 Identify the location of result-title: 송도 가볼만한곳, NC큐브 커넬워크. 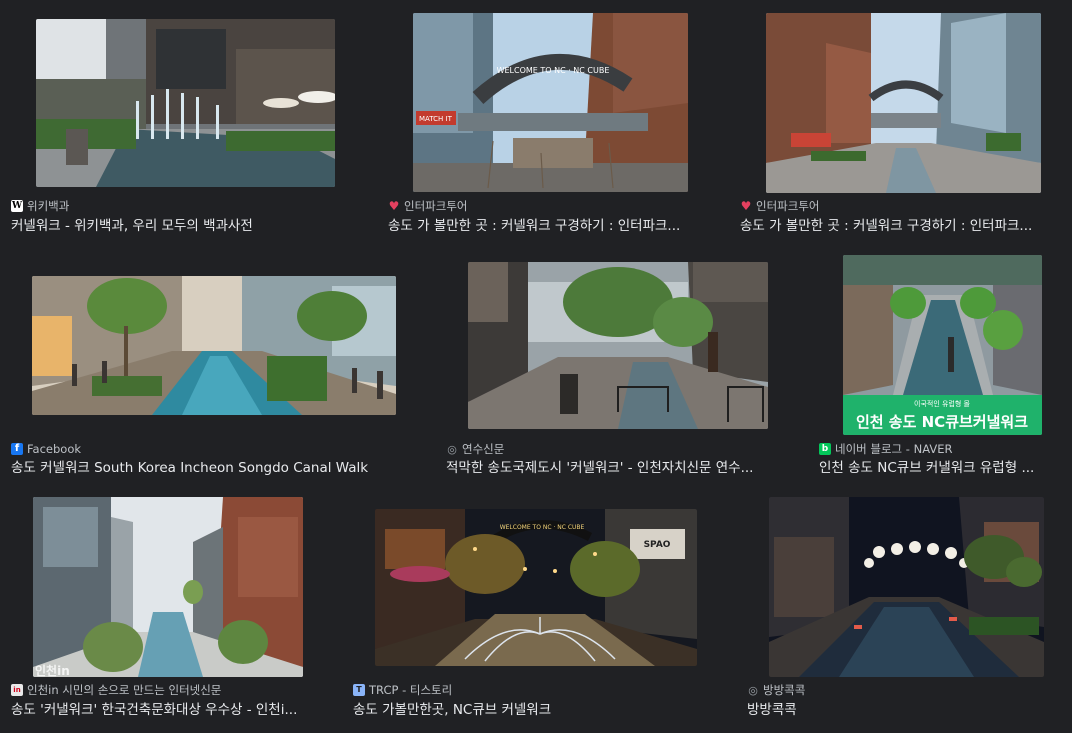
(533, 710).